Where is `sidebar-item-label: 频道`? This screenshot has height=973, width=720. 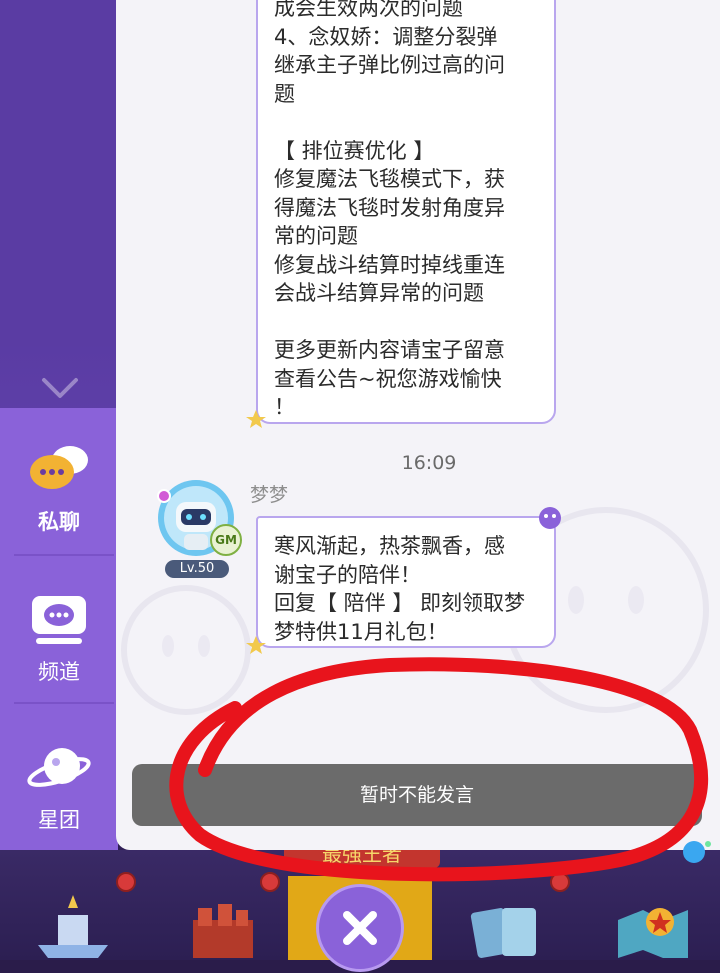 sidebar-item-label: 频道 is located at coordinates (59, 672).